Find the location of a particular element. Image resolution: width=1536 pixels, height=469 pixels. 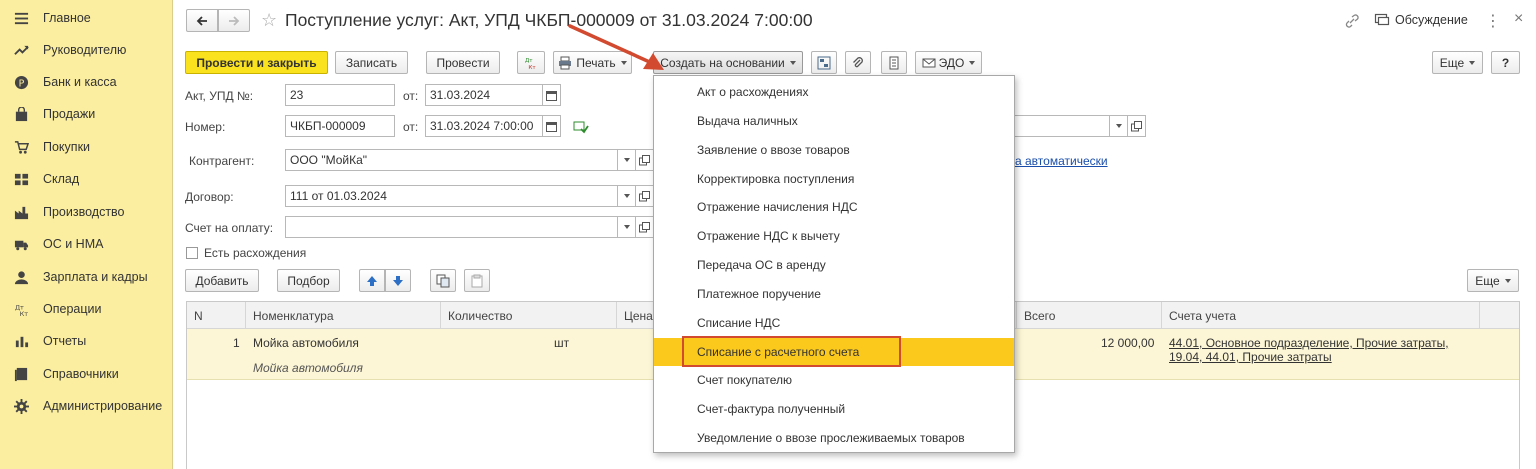

attach-button is located at coordinates (858, 62).